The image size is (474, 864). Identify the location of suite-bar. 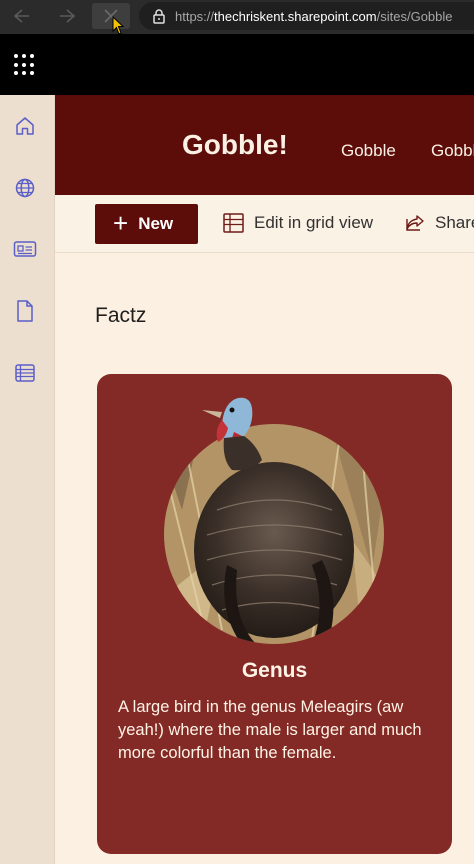
(237, 64).